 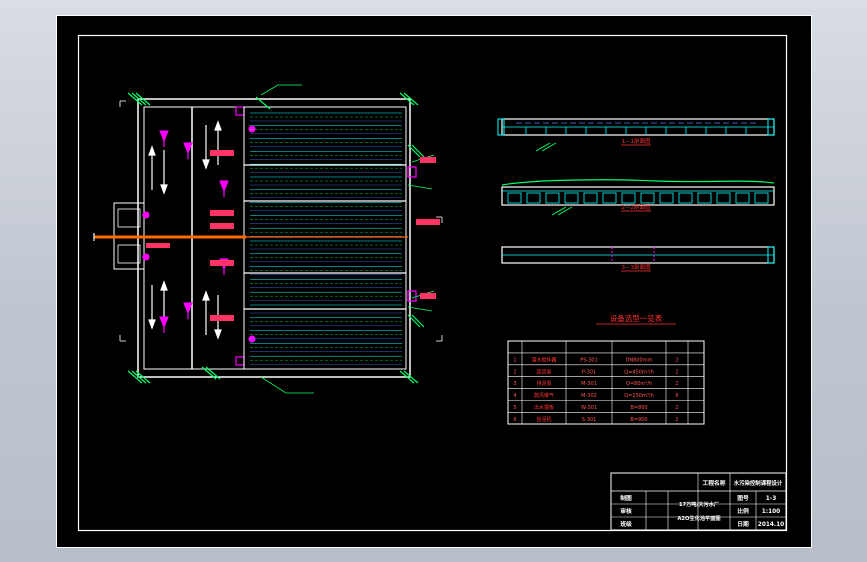 I want to click on table-cell: 潜水搅拌器, so click(x=543, y=359).